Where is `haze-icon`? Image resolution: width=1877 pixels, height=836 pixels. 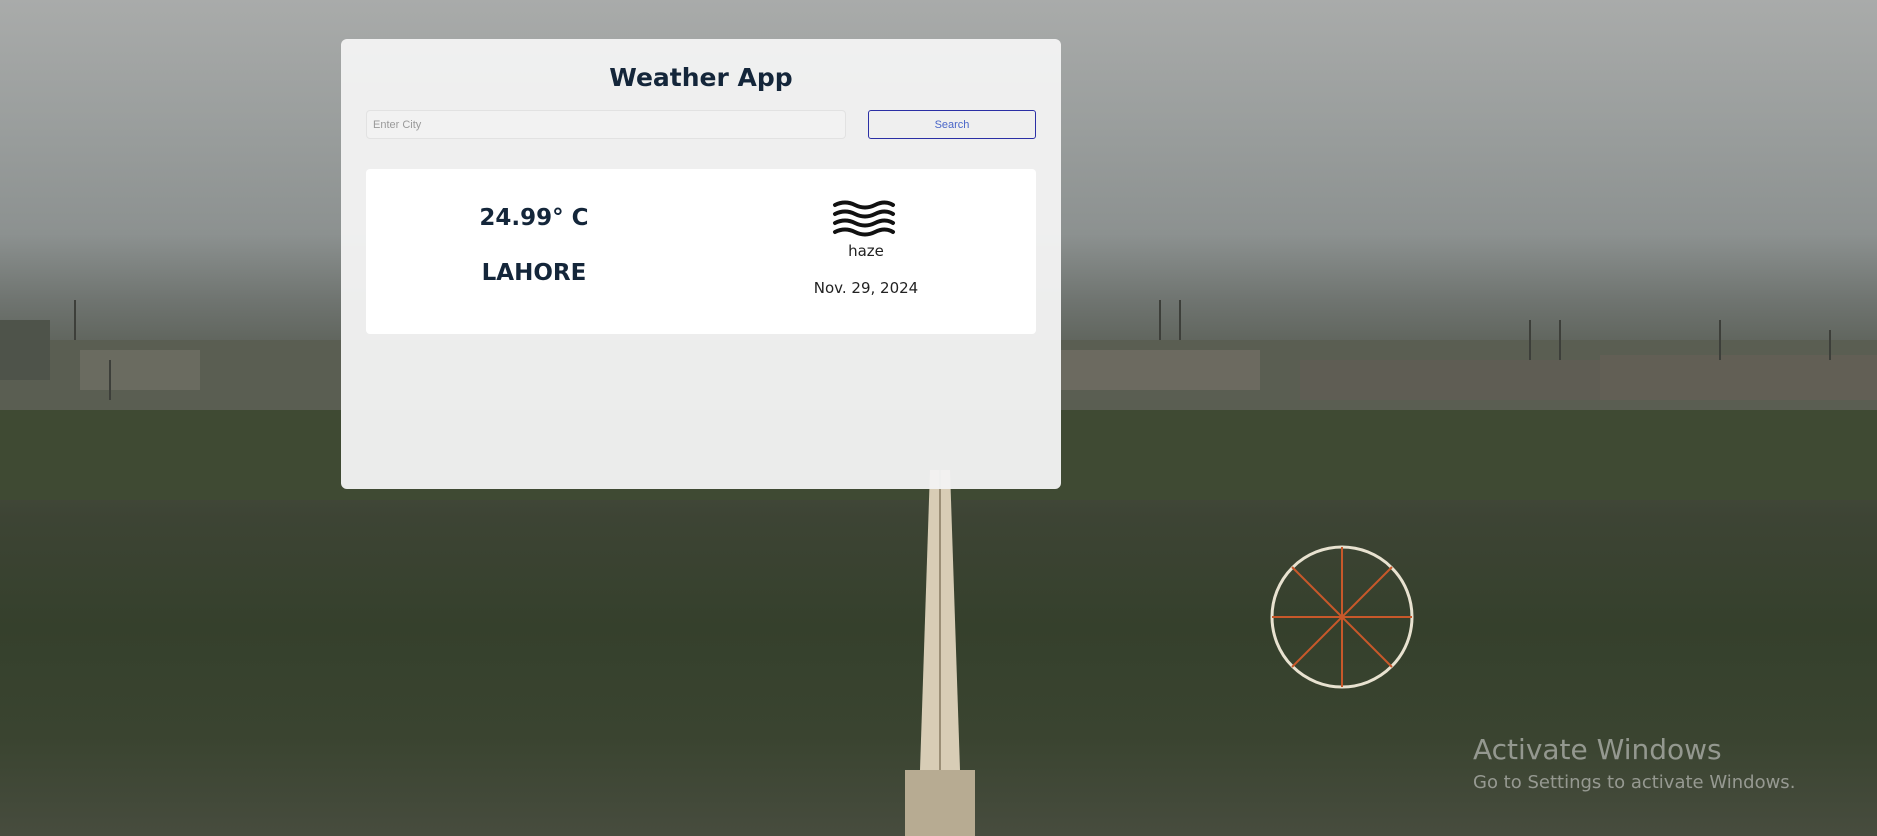
haze-icon is located at coordinates (864, 218).